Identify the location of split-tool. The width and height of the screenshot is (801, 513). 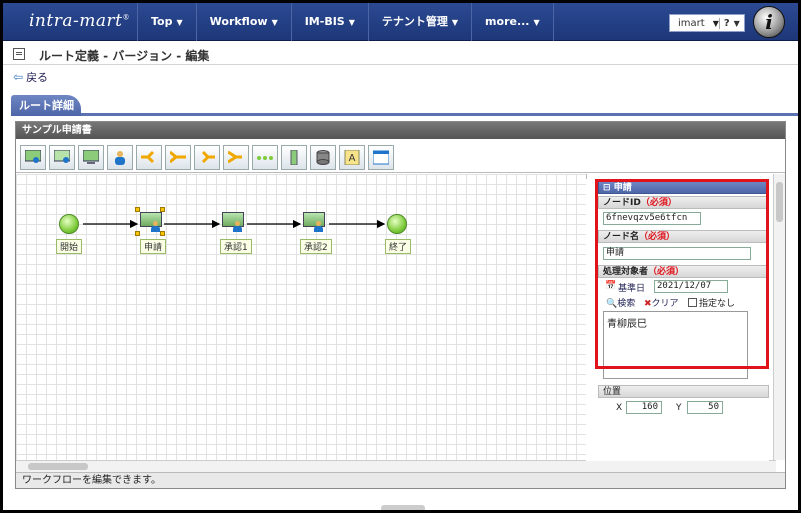
(207, 157).